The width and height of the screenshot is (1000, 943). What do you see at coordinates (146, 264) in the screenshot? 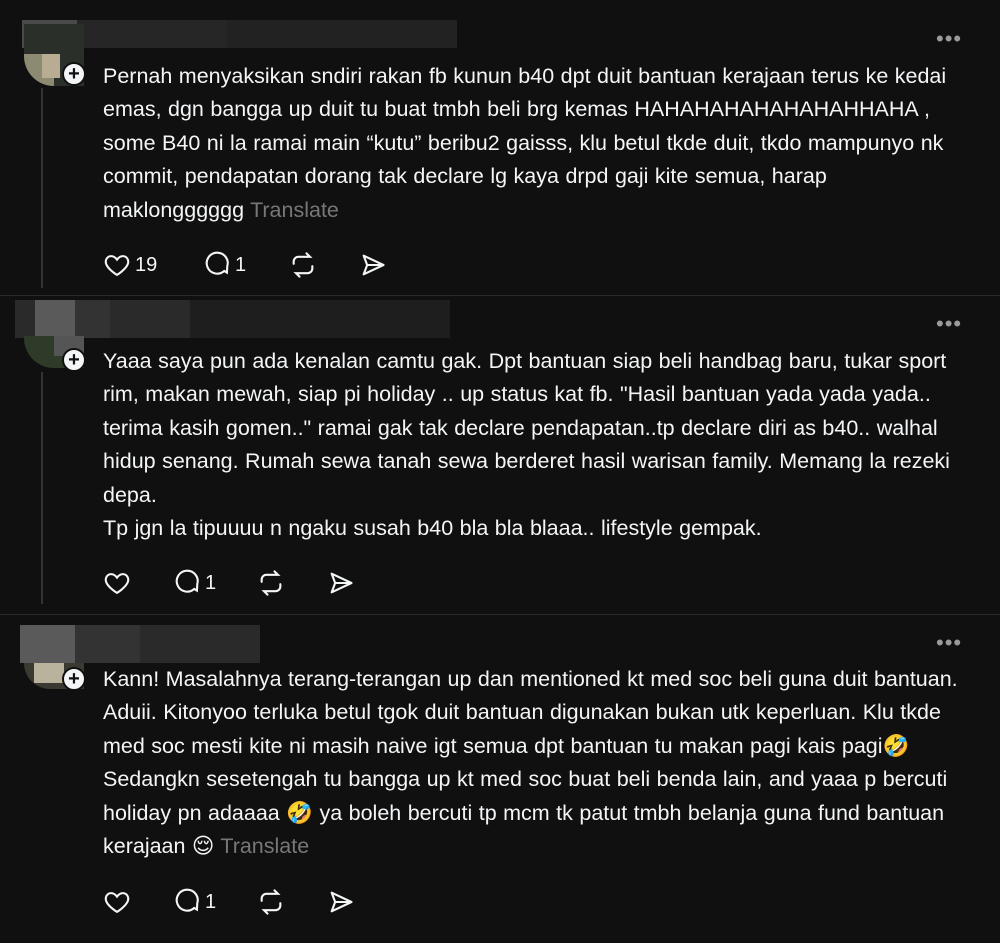
I see `like-count: 19` at bounding box center [146, 264].